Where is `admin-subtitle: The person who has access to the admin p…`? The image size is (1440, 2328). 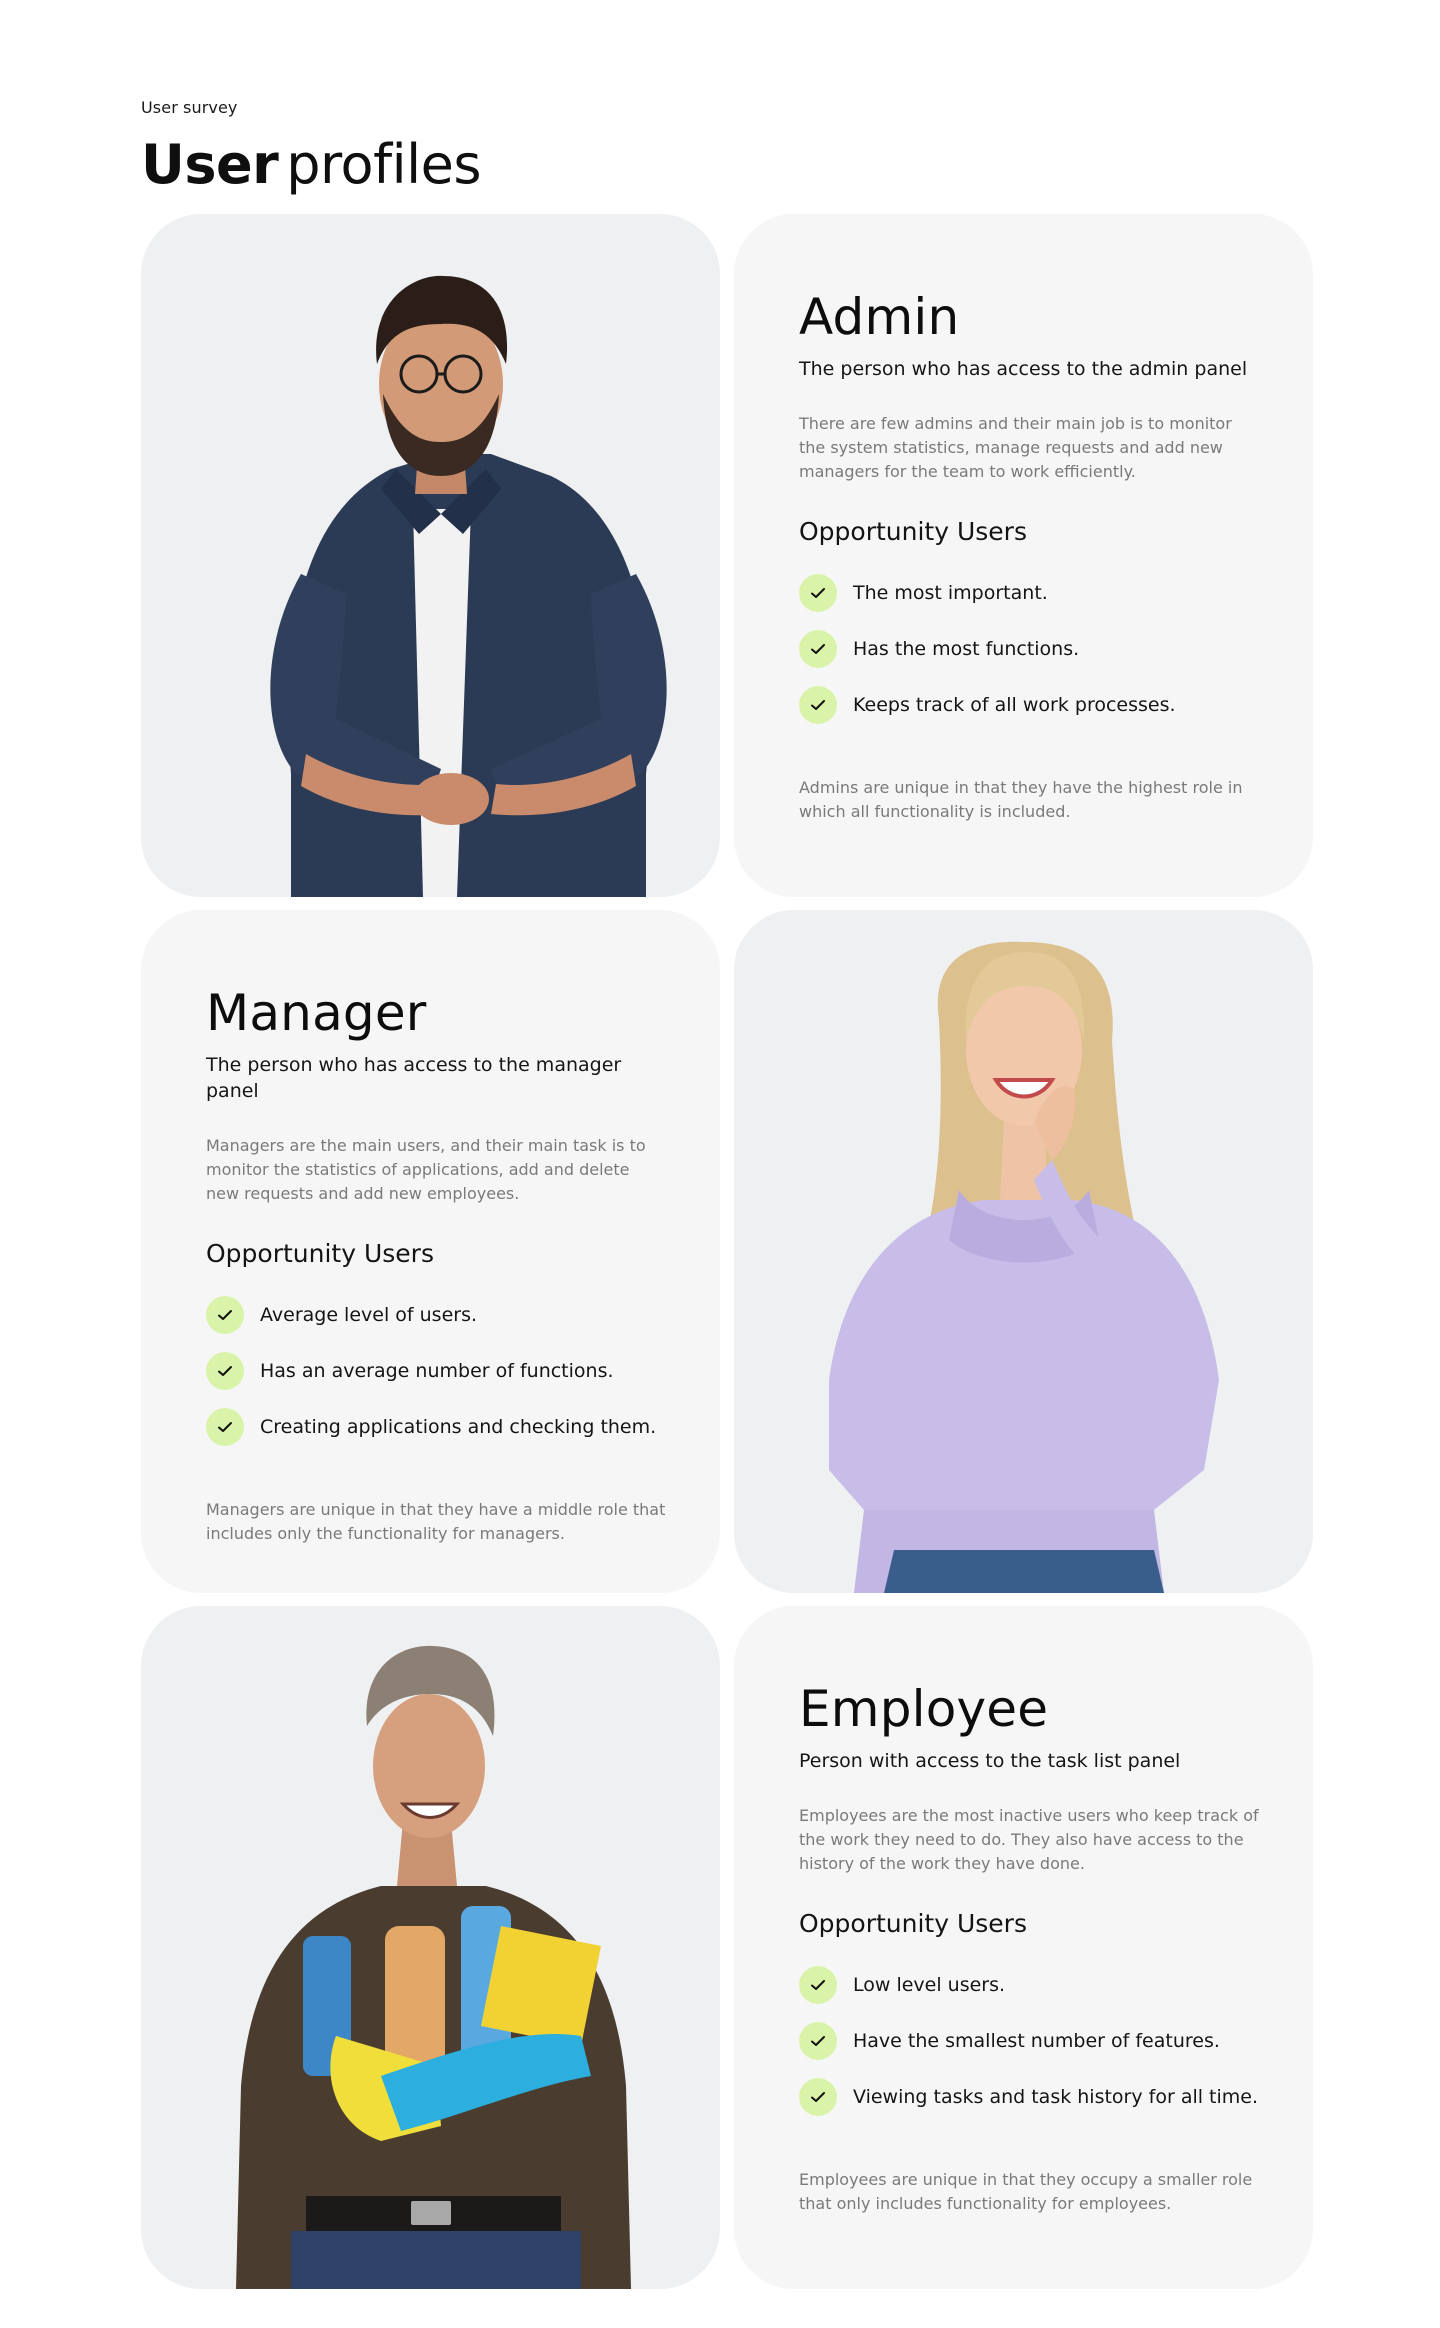
admin-subtitle: The person who has access to the admin p… is located at coordinates (1023, 369).